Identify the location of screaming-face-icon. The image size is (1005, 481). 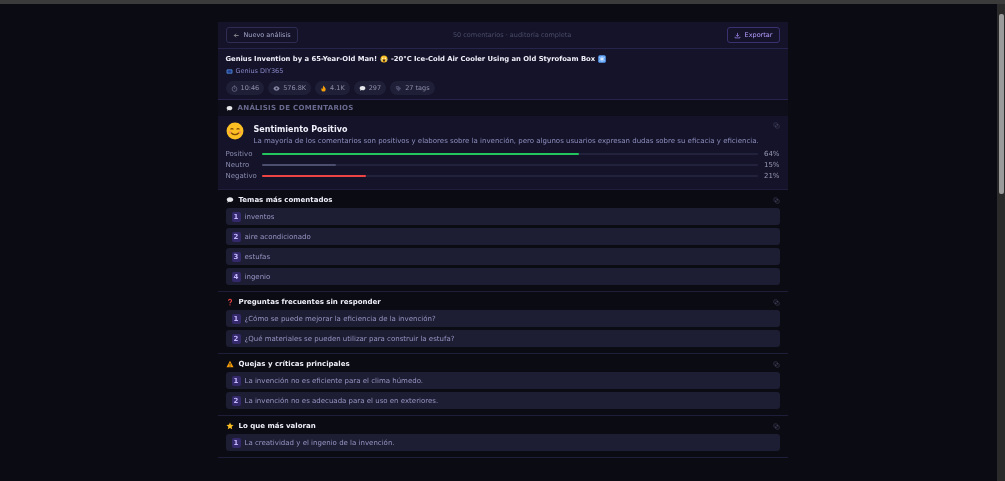
(384, 59).